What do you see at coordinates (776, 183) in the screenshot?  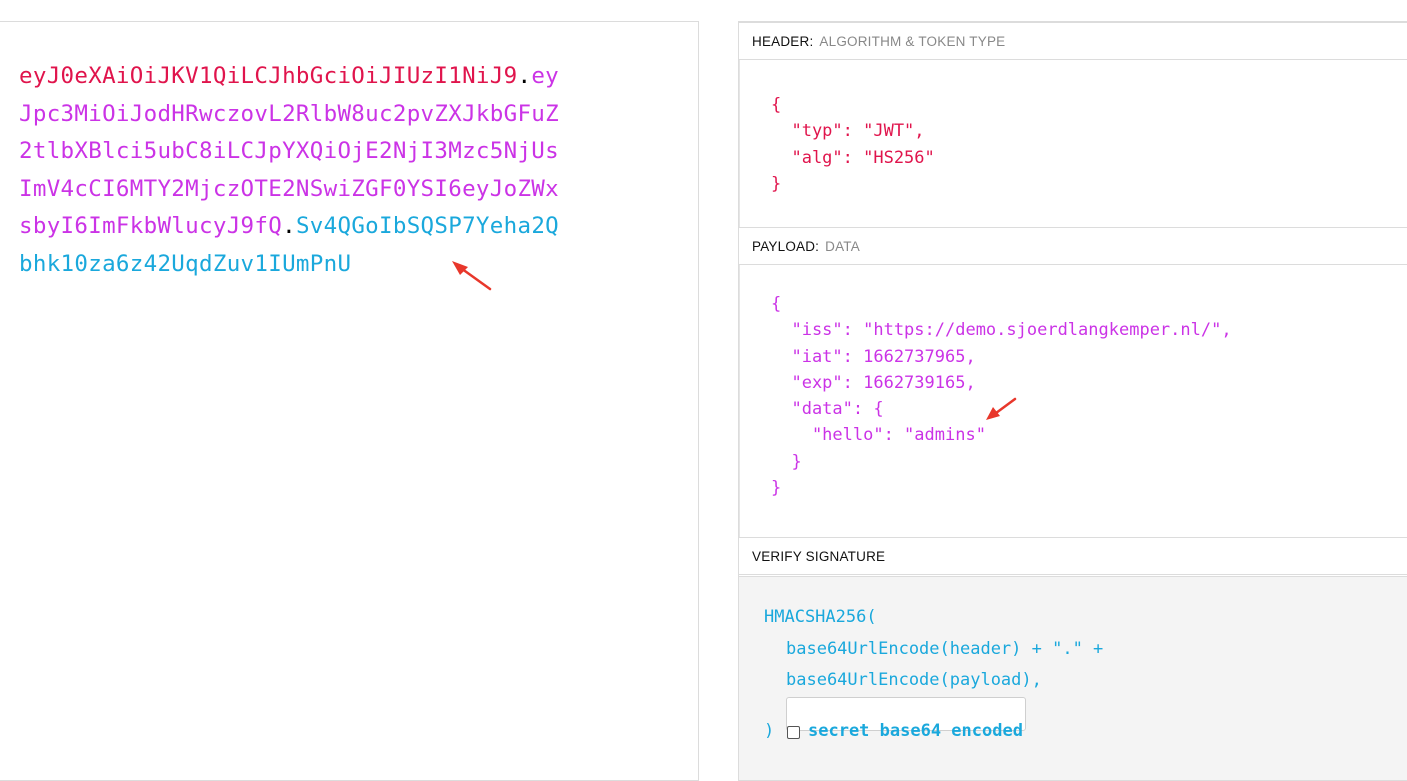 I see `header-json-line: }` at bounding box center [776, 183].